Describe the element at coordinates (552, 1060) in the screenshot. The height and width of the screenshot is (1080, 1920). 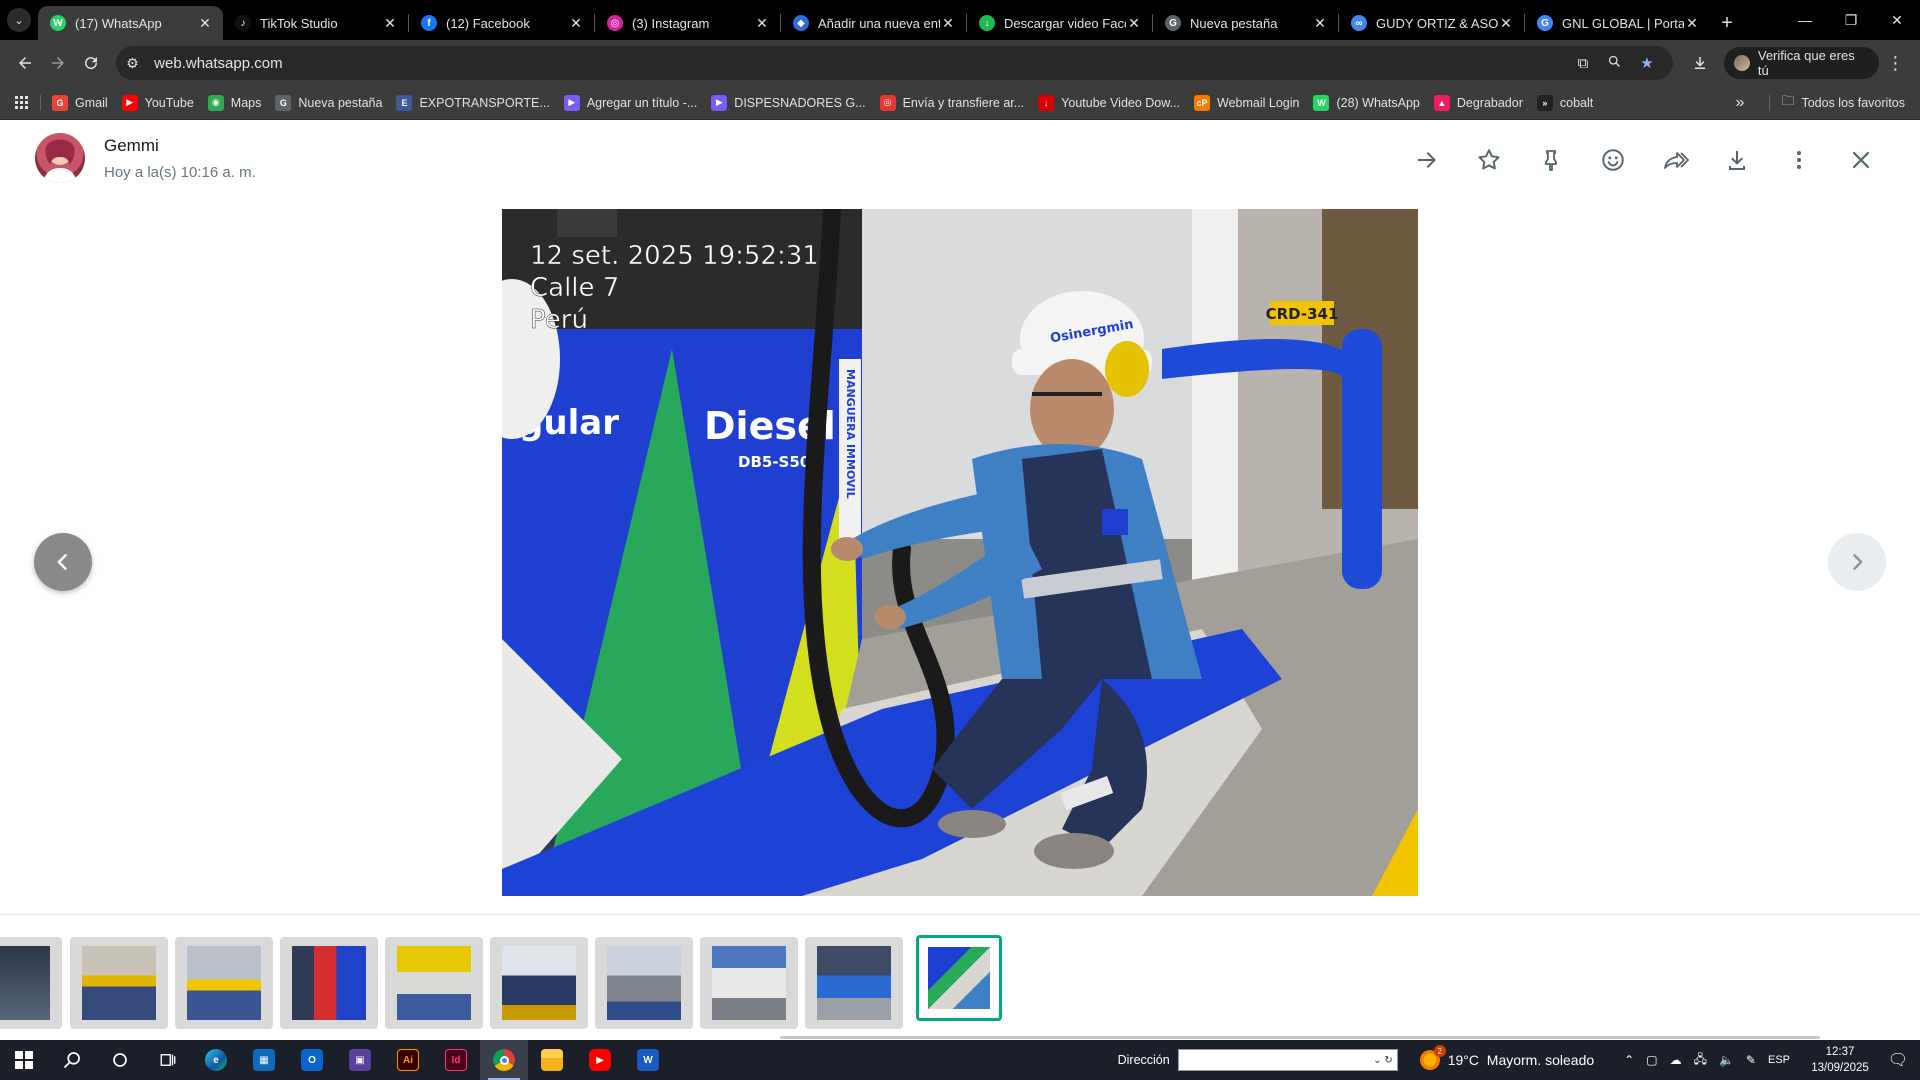
I see `taskbar-file-explorer` at that location.